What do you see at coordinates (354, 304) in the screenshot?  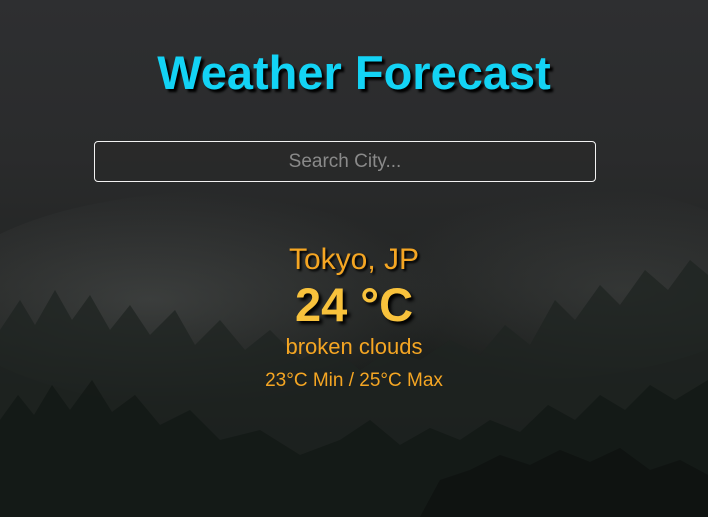 I see `temperature-value: 24 °C` at bounding box center [354, 304].